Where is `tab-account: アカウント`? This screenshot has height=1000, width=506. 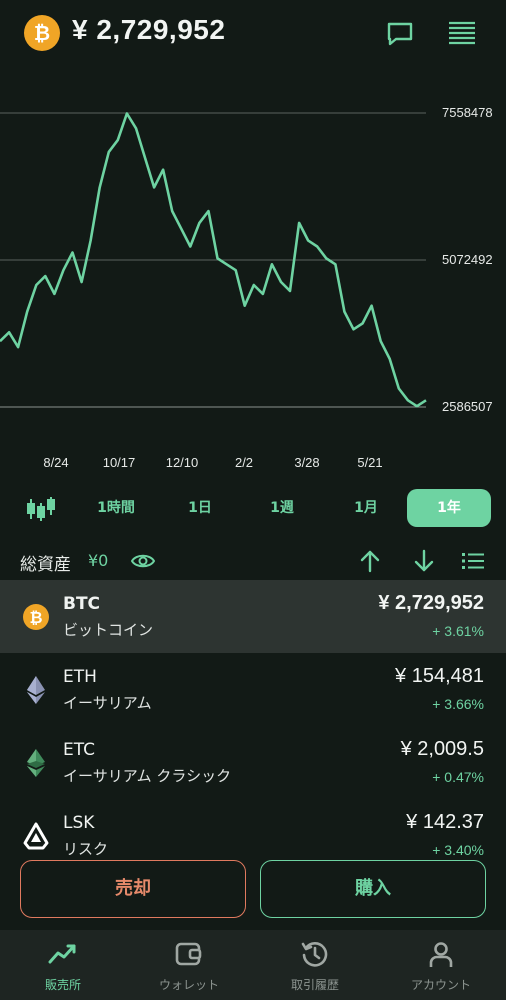 tab-account: アカウント is located at coordinates (441, 965).